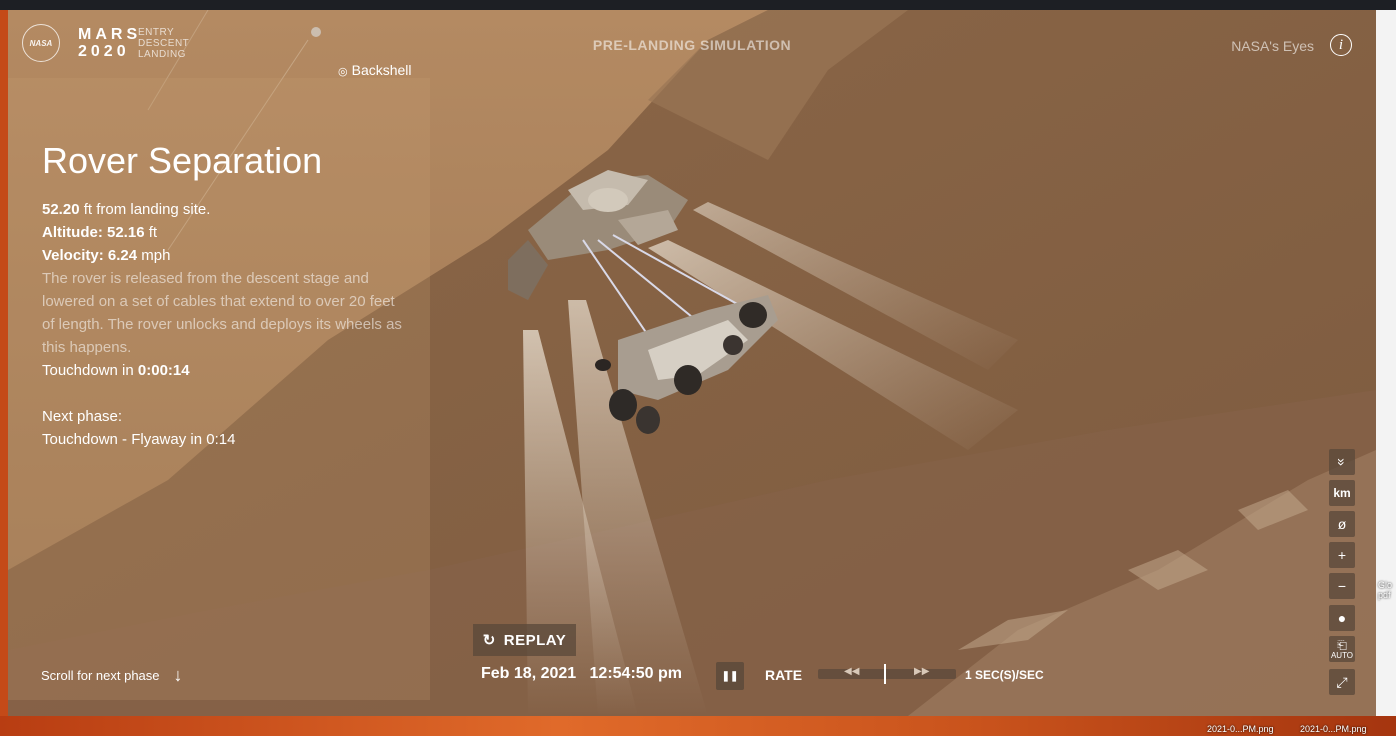  I want to click on phase-stats: 52.20 ft from landing site. Altitude, so click(222, 324).